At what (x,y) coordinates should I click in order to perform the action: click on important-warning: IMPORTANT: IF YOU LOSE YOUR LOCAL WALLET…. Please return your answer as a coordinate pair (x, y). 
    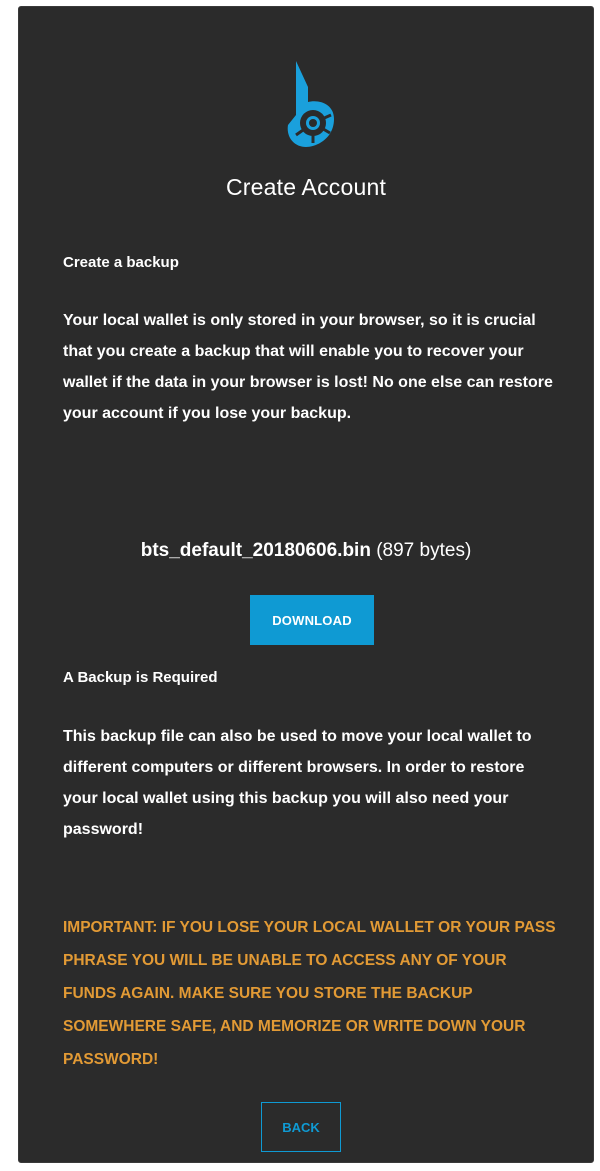
    Looking at the image, I should click on (309, 993).